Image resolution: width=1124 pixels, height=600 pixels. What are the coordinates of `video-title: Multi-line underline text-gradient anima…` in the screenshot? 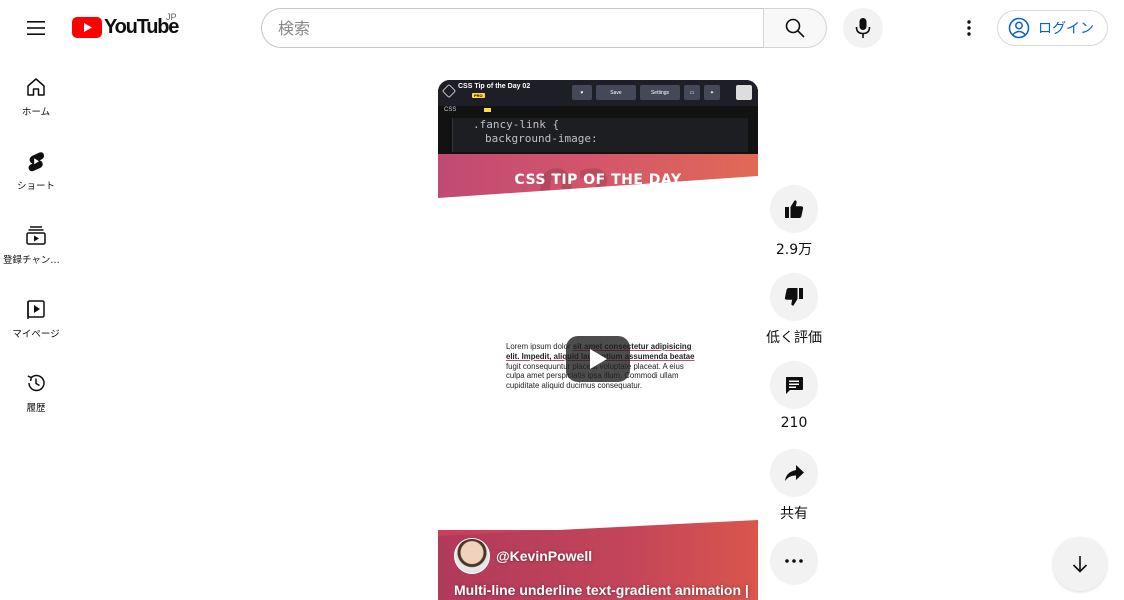 It's located at (604, 590).